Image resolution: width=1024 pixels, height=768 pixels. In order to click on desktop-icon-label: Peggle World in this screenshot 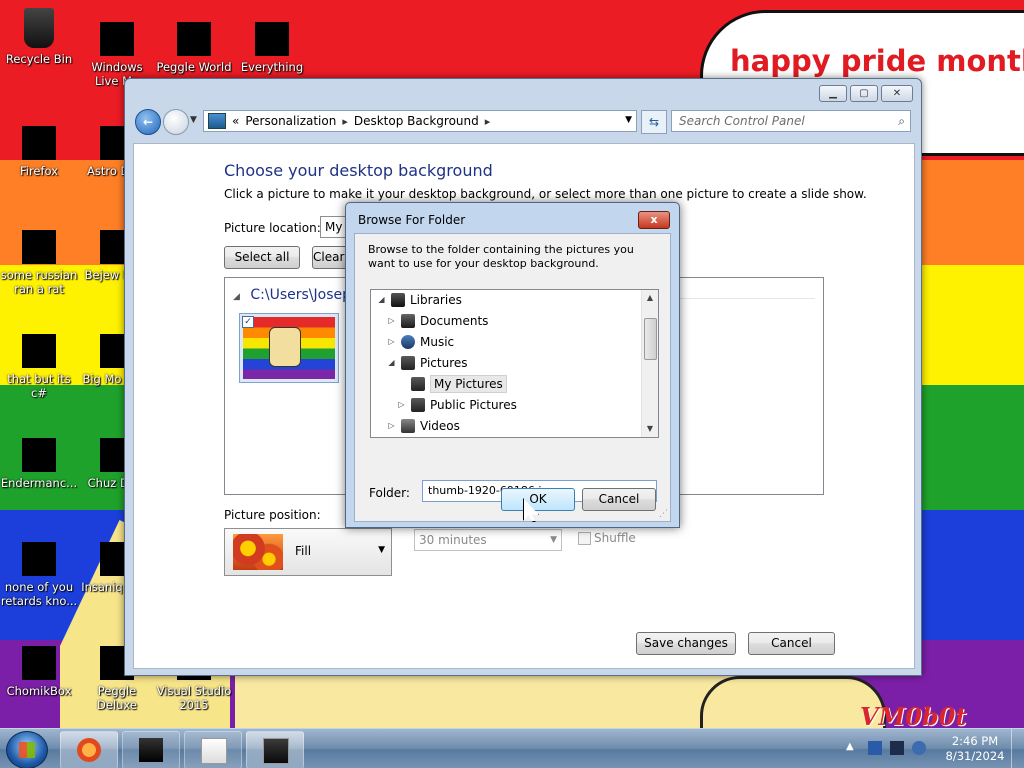, I will do `click(194, 67)`.